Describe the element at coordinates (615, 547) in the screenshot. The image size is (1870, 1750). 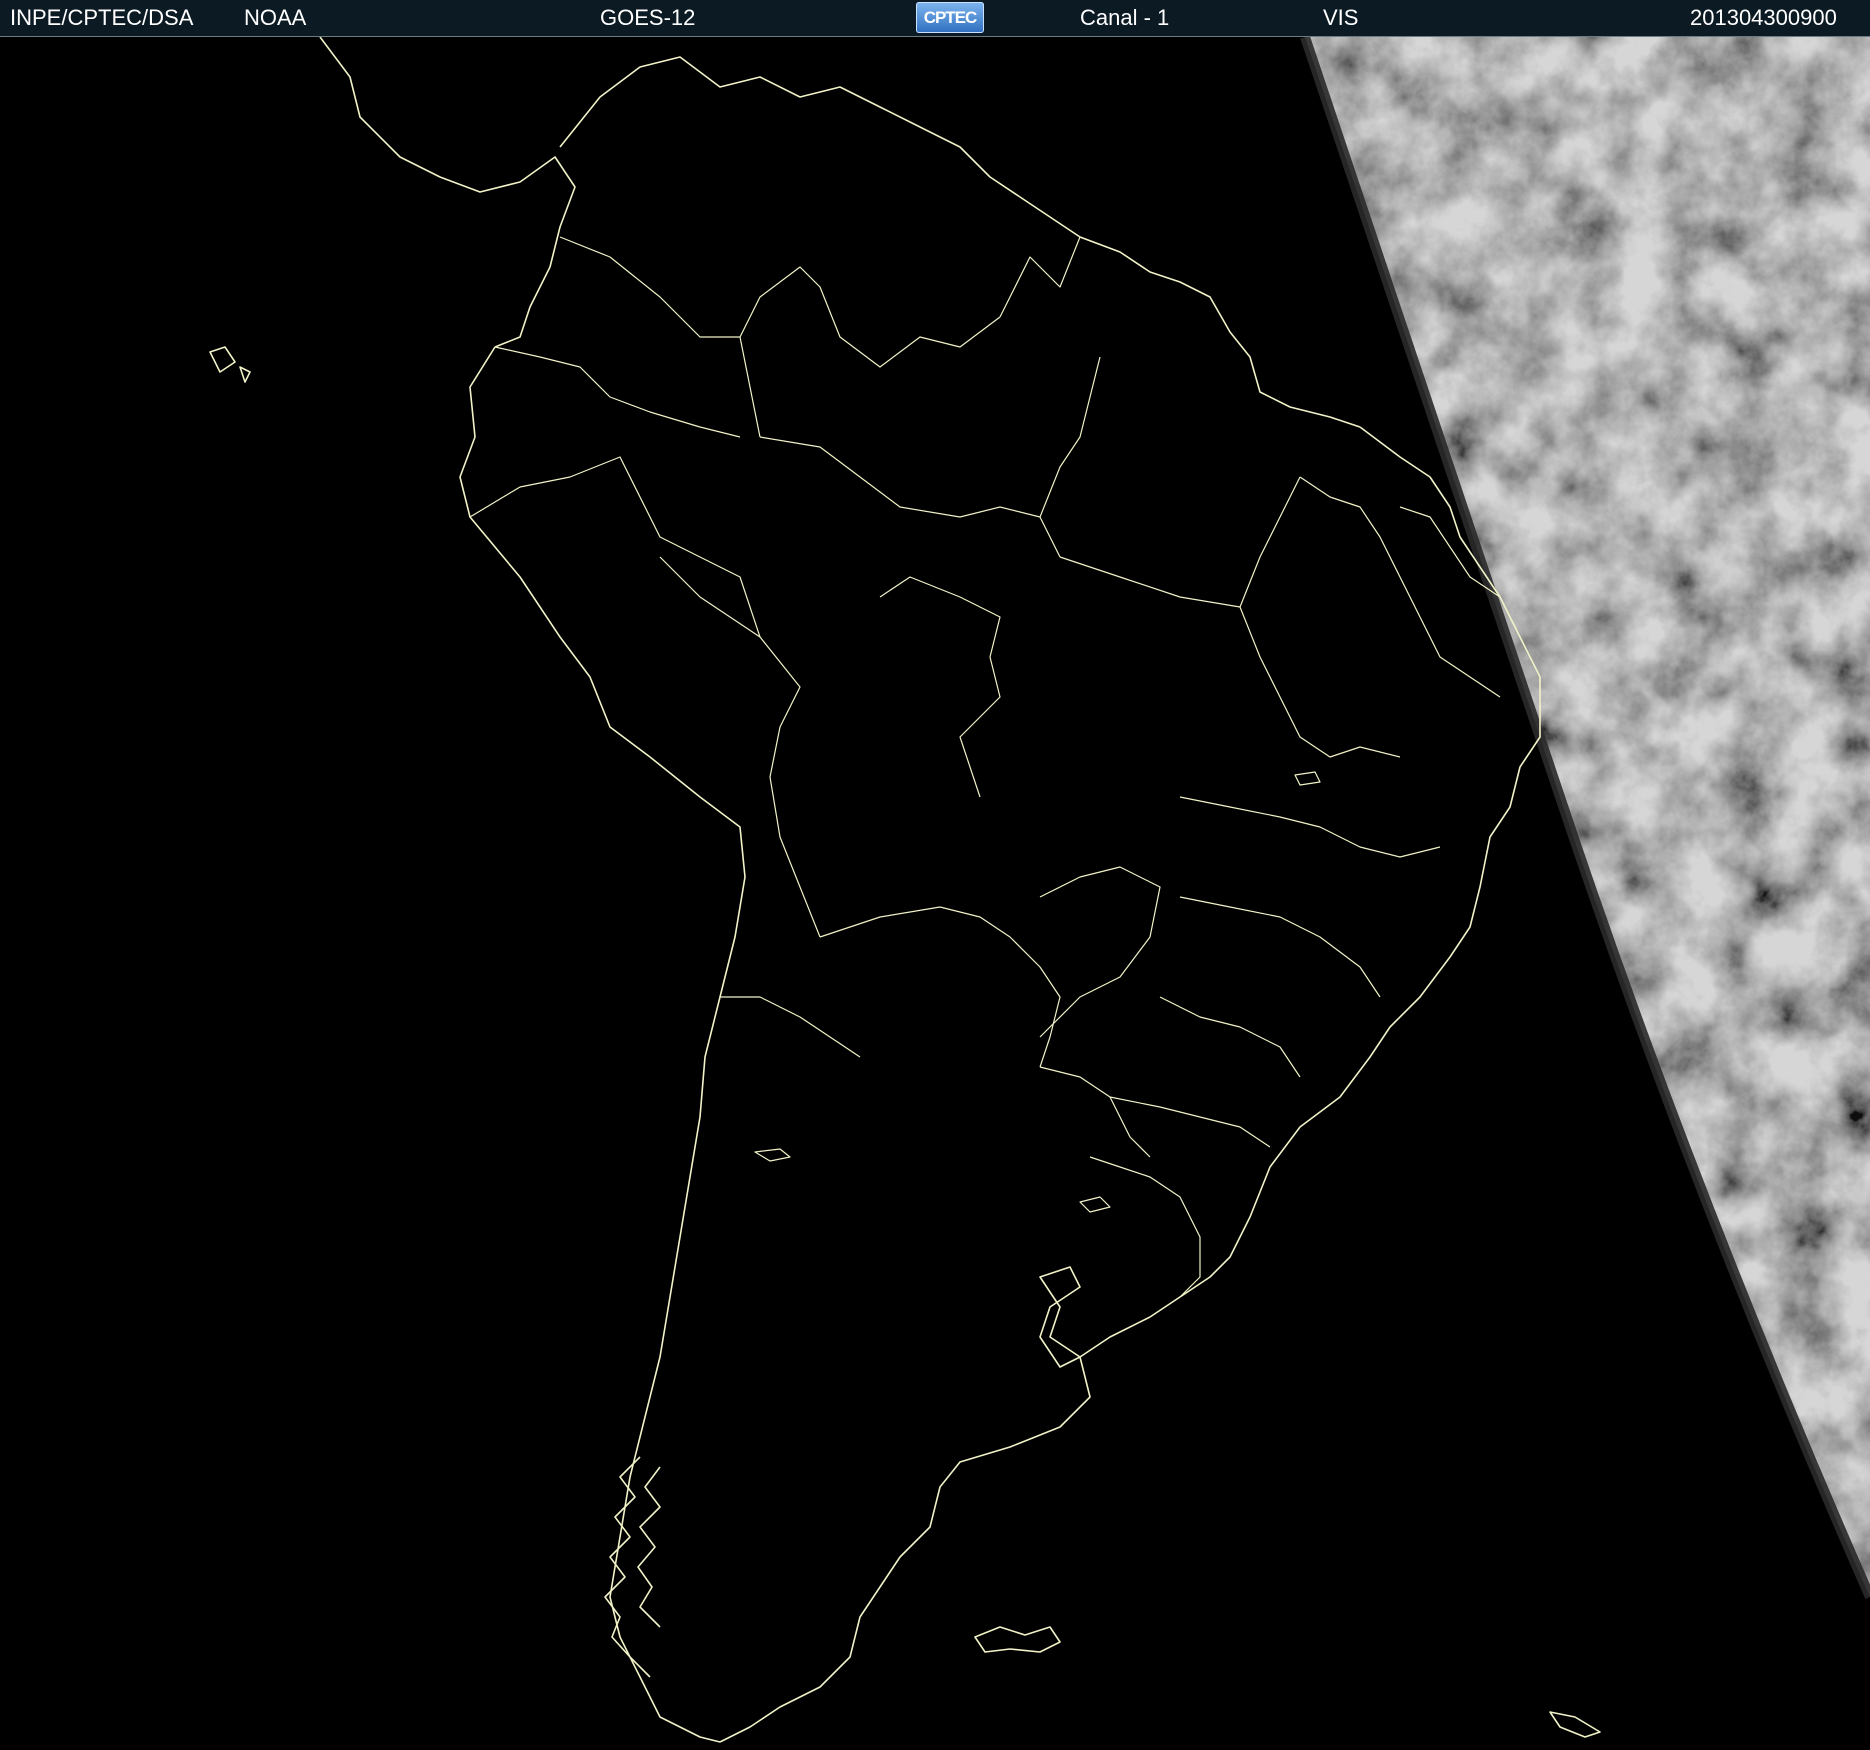
I see `border-peru` at that location.